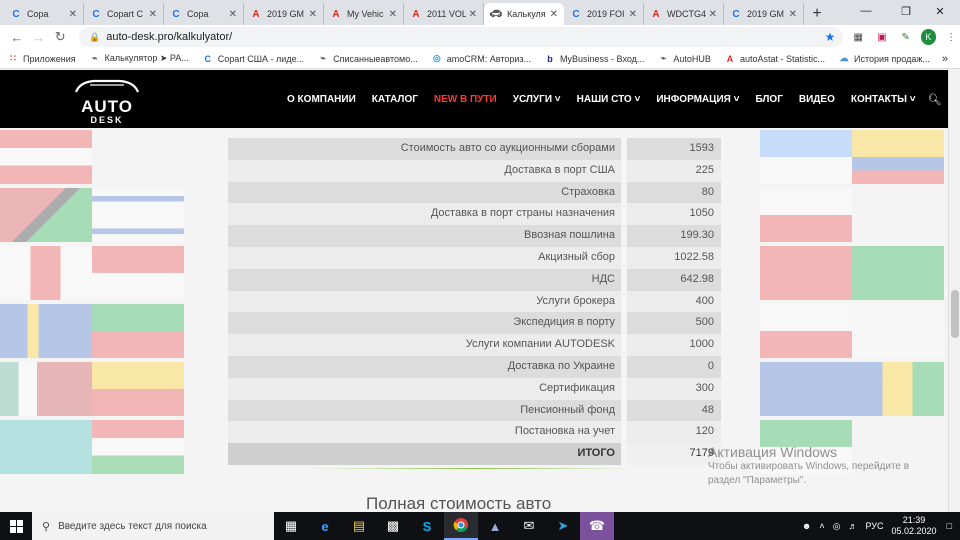 Image resolution: width=960 pixels, height=540 pixels. I want to click on menu-item: КОНТАКТЫ ˅, so click(883, 99).